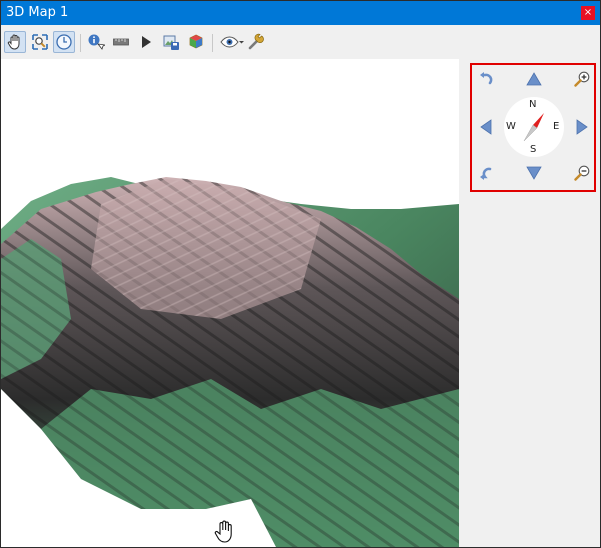 This screenshot has width=601, height=548. I want to click on toggle-navigation-button, so click(64, 42).